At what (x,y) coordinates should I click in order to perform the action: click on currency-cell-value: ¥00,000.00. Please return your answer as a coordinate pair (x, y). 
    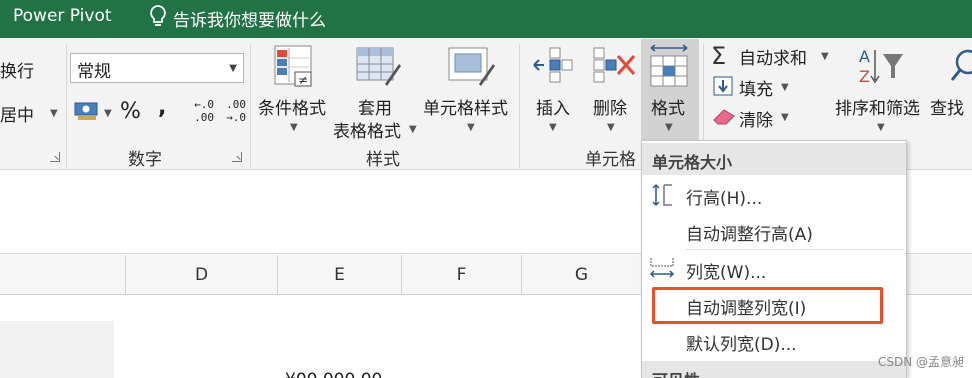
    Looking at the image, I should click on (333, 374).